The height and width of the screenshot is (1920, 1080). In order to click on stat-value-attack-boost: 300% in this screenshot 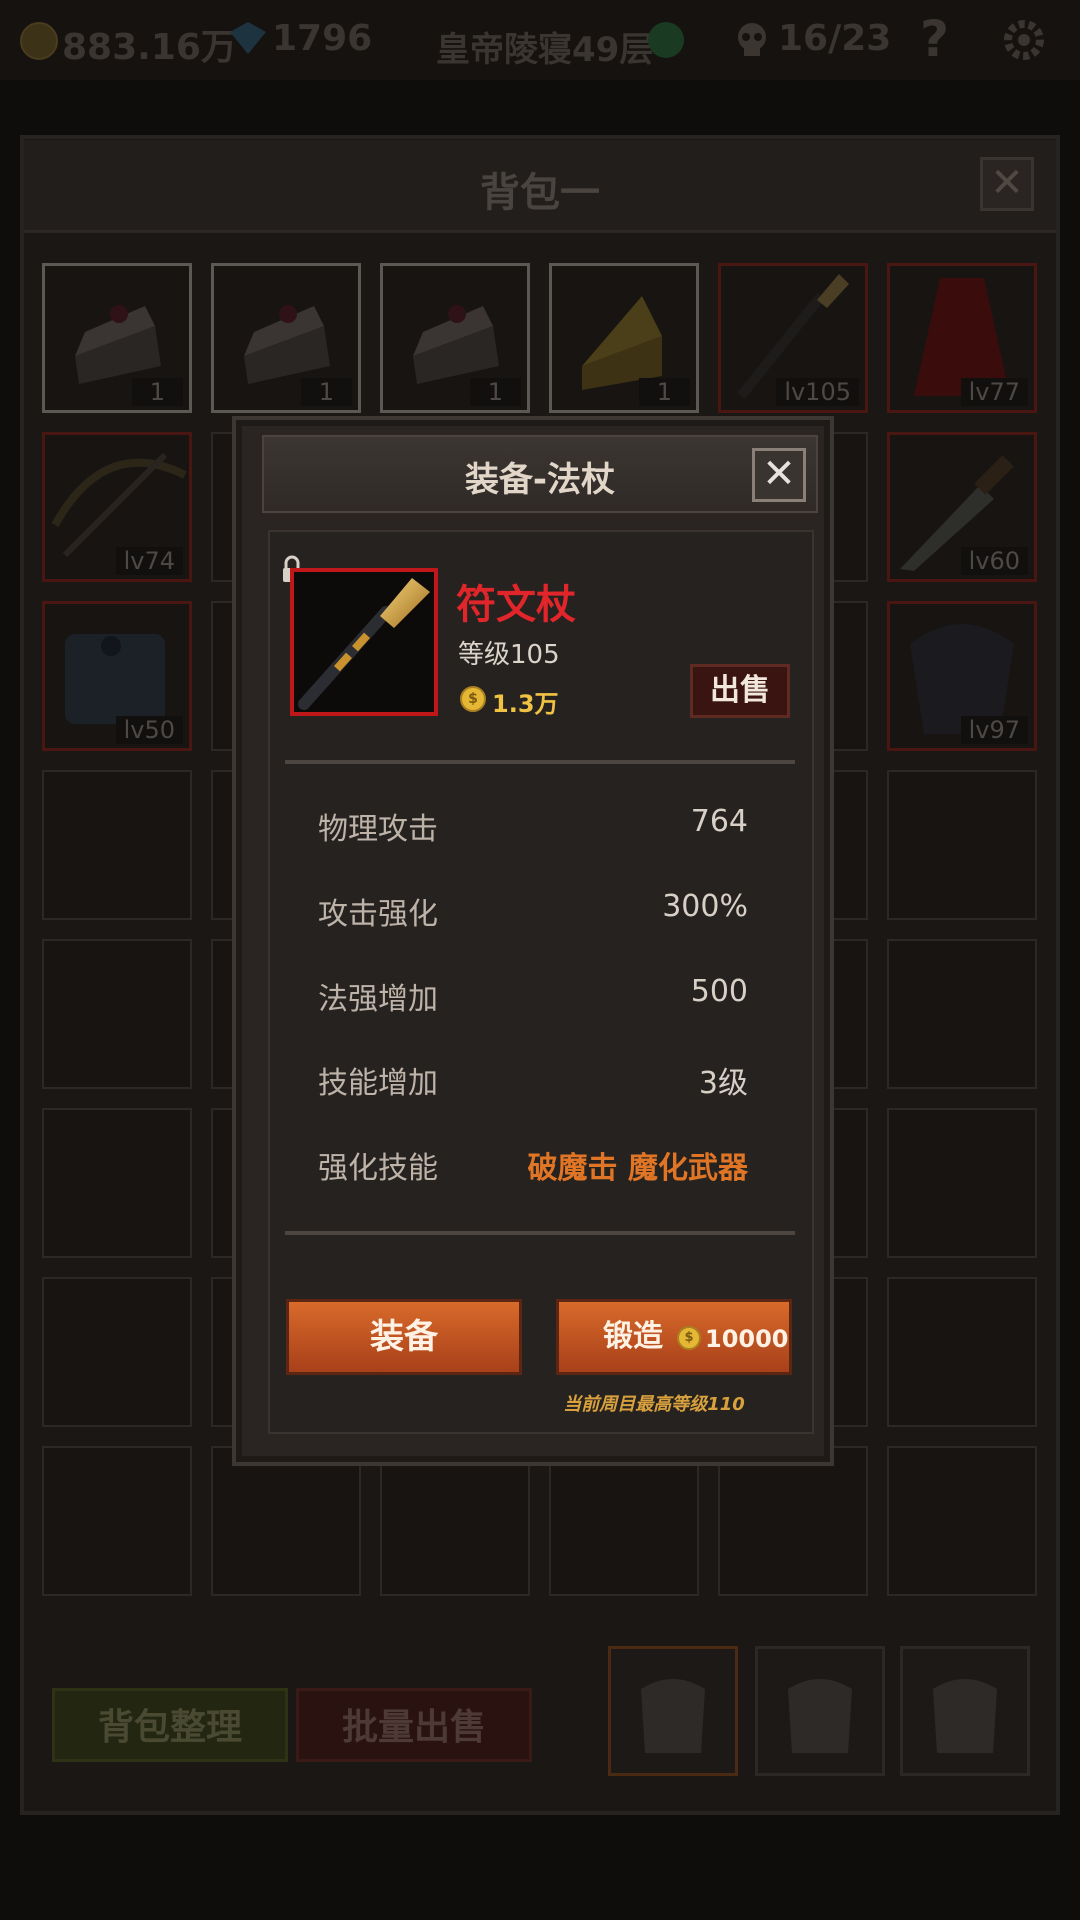, I will do `click(705, 906)`.